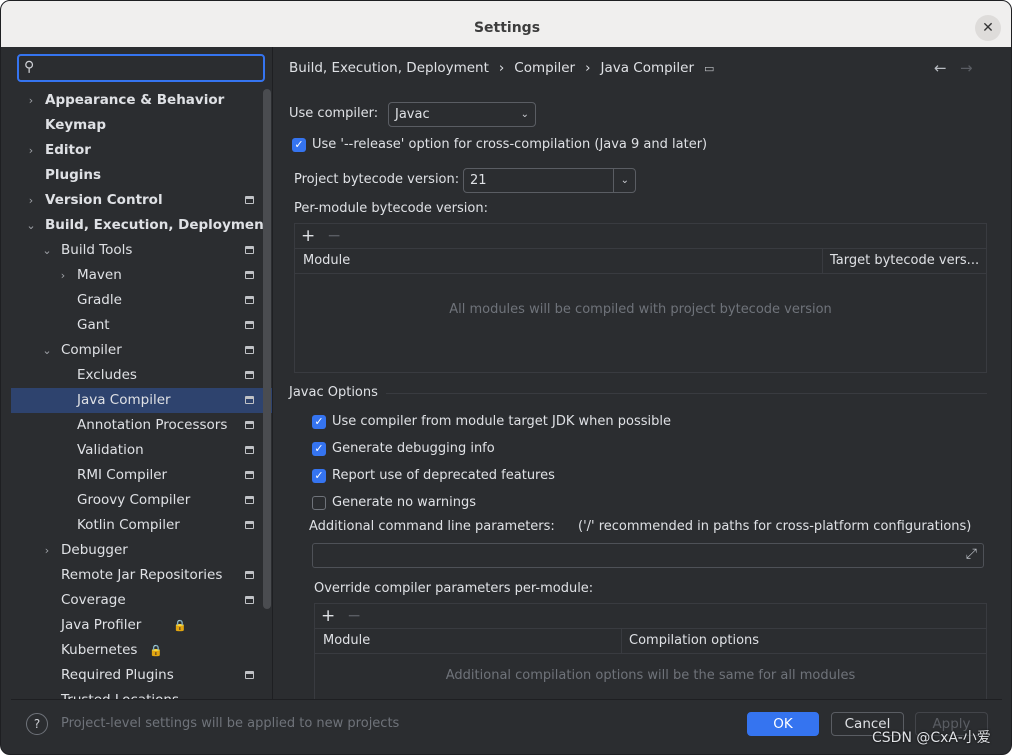 Image resolution: width=1012 pixels, height=755 pixels. Describe the element at coordinates (73, 175) in the screenshot. I see `sidebar-item-label: Plugins` at that location.